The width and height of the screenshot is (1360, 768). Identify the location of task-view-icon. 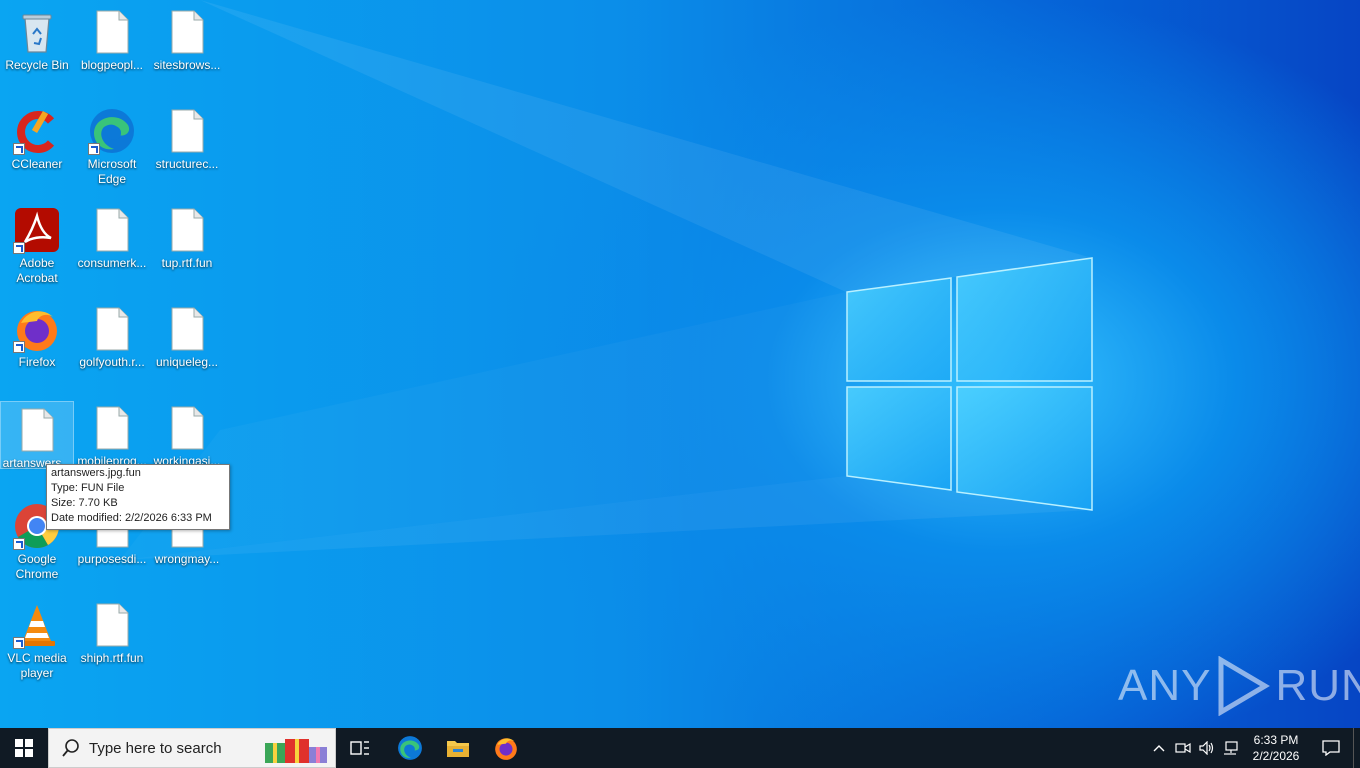
(359, 748).